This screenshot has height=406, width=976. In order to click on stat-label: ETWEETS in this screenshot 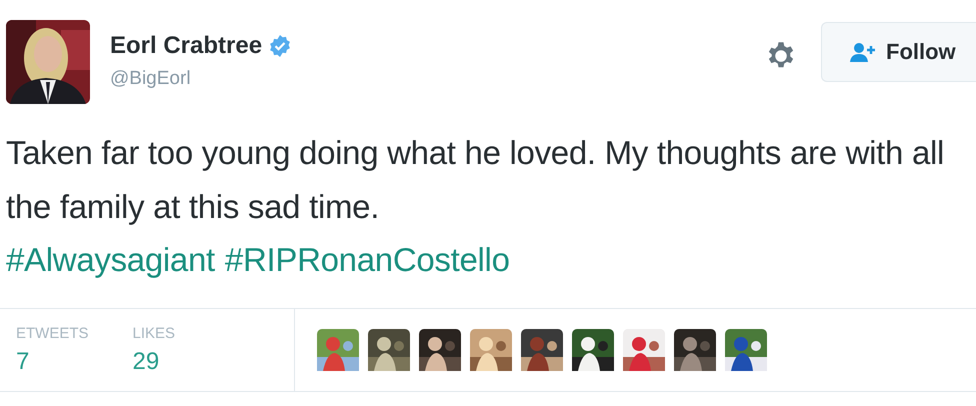, I will do `click(52, 333)`.